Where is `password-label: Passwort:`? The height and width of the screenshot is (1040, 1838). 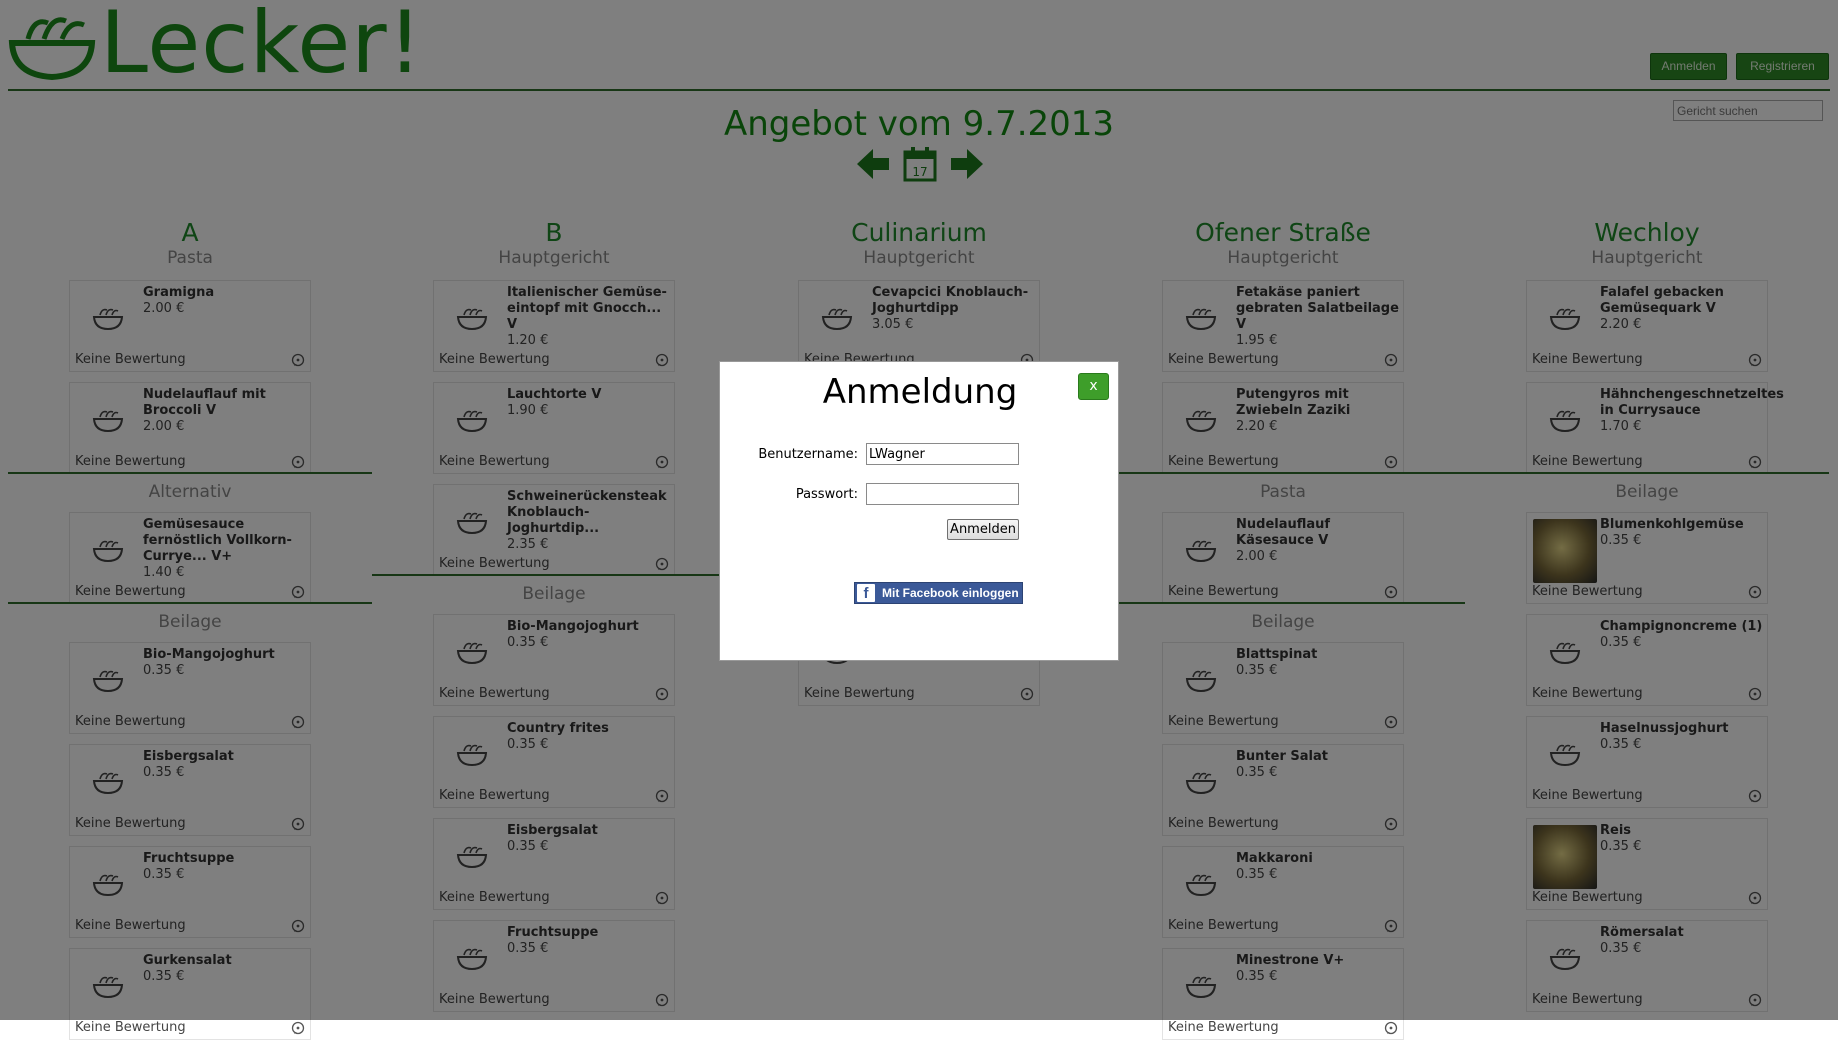
password-label: Passwort: is located at coordinates (826, 494).